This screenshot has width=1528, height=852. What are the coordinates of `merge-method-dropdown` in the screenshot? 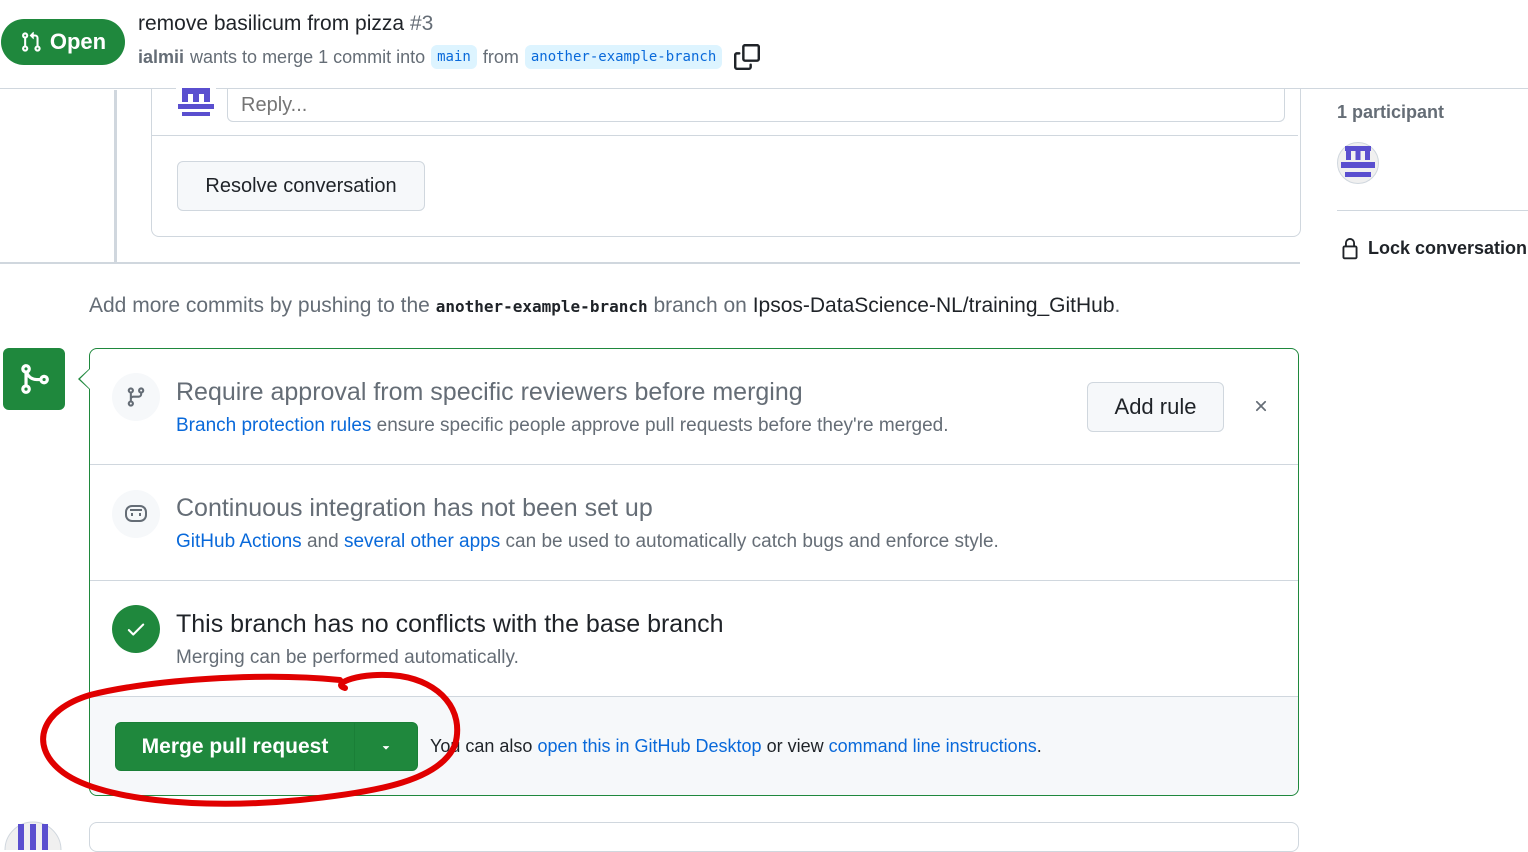 It's located at (386, 746).